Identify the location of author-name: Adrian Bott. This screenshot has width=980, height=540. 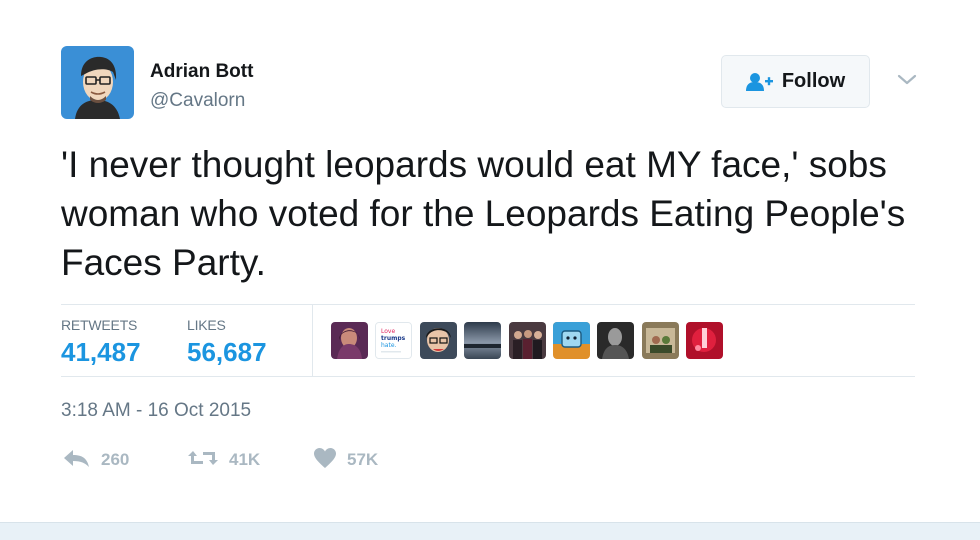
(201, 72).